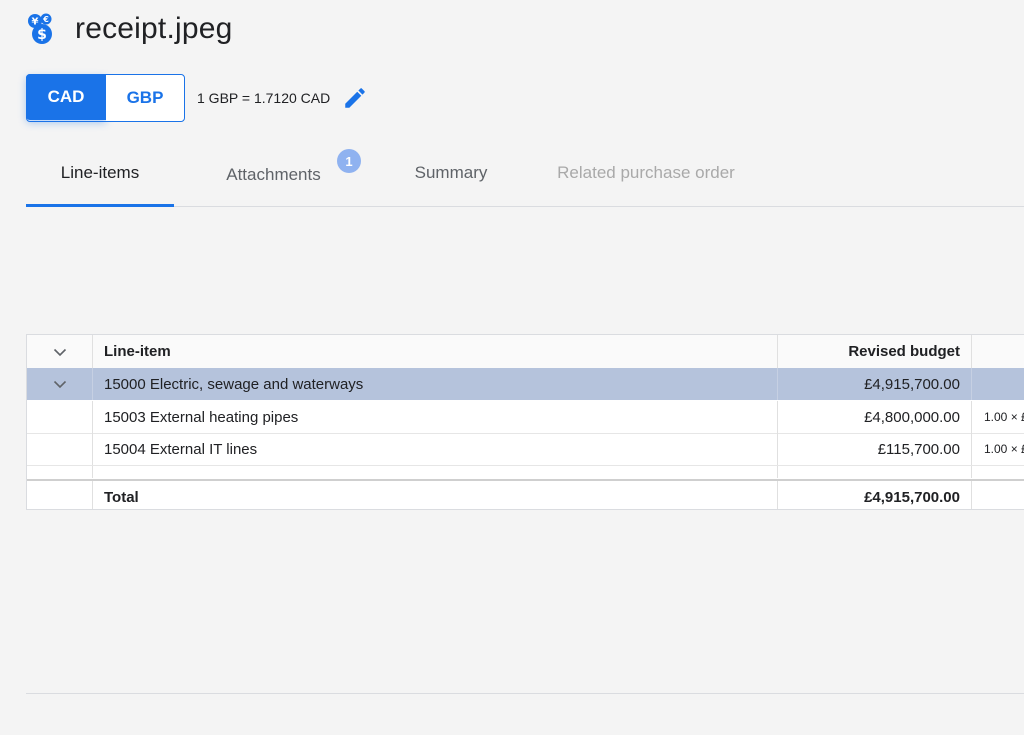 This screenshot has height=735, width=1024. What do you see at coordinates (875, 417) in the screenshot?
I see `row-budget: £4,800,000.00` at bounding box center [875, 417].